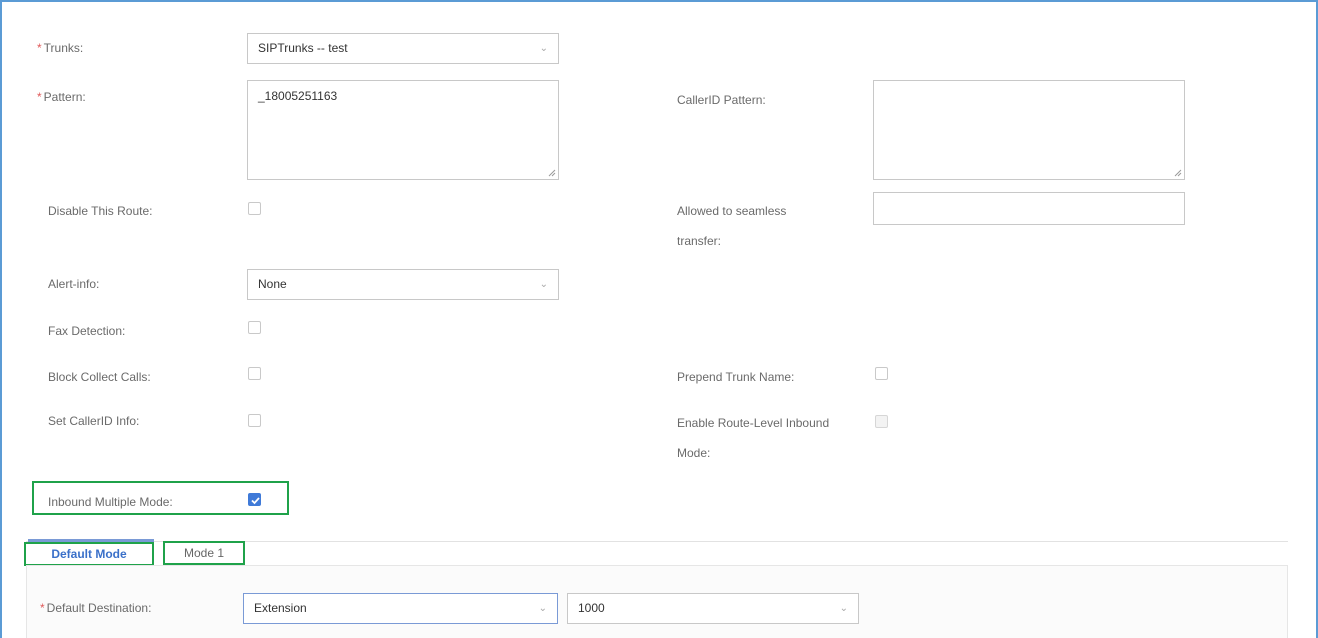 The width and height of the screenshot is (1318, 638). What do you see at coordinates (736, 377) in the screenshot?
I see `prepend-trunk-label: Prepend Trunk Name:` at bounding box center [736, 377].